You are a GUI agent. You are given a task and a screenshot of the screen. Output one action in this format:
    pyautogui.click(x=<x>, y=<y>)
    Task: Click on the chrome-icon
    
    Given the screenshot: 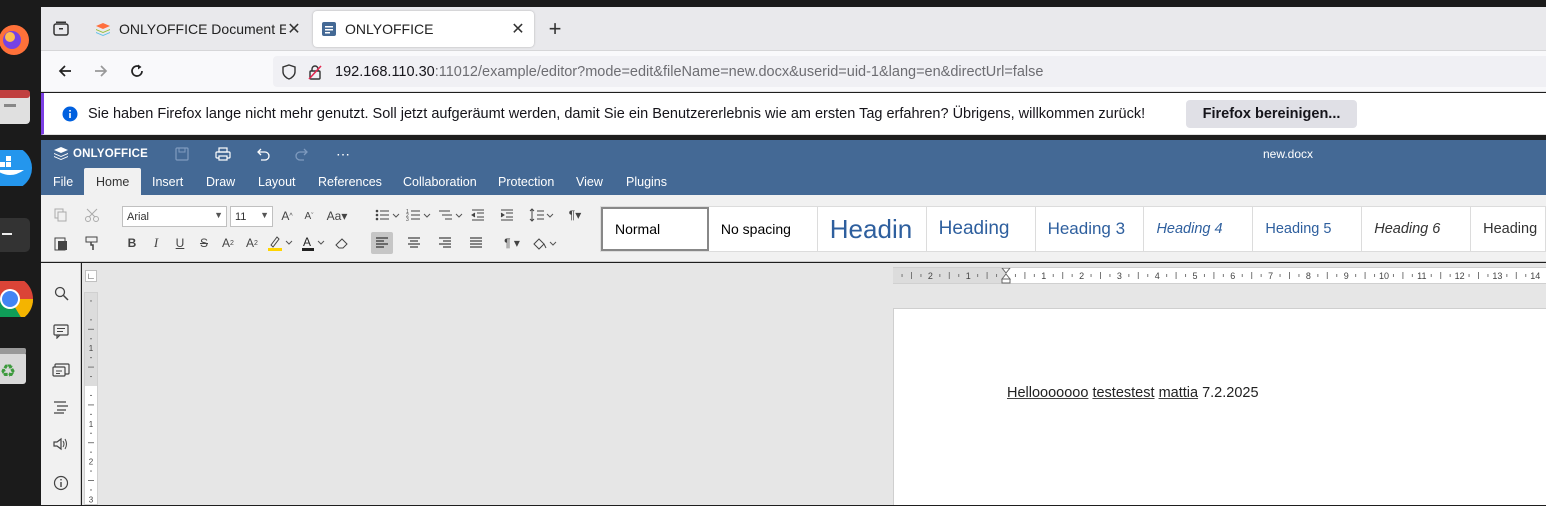 What is the action you would take?
    pyautogui.click(x=17, y=299)
    